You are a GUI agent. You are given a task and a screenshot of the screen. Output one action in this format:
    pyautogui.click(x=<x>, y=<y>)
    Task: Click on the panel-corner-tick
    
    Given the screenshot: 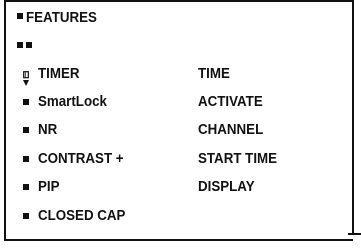 What is the action you would take?
    pyautogui.click(x=354, y=234)
    